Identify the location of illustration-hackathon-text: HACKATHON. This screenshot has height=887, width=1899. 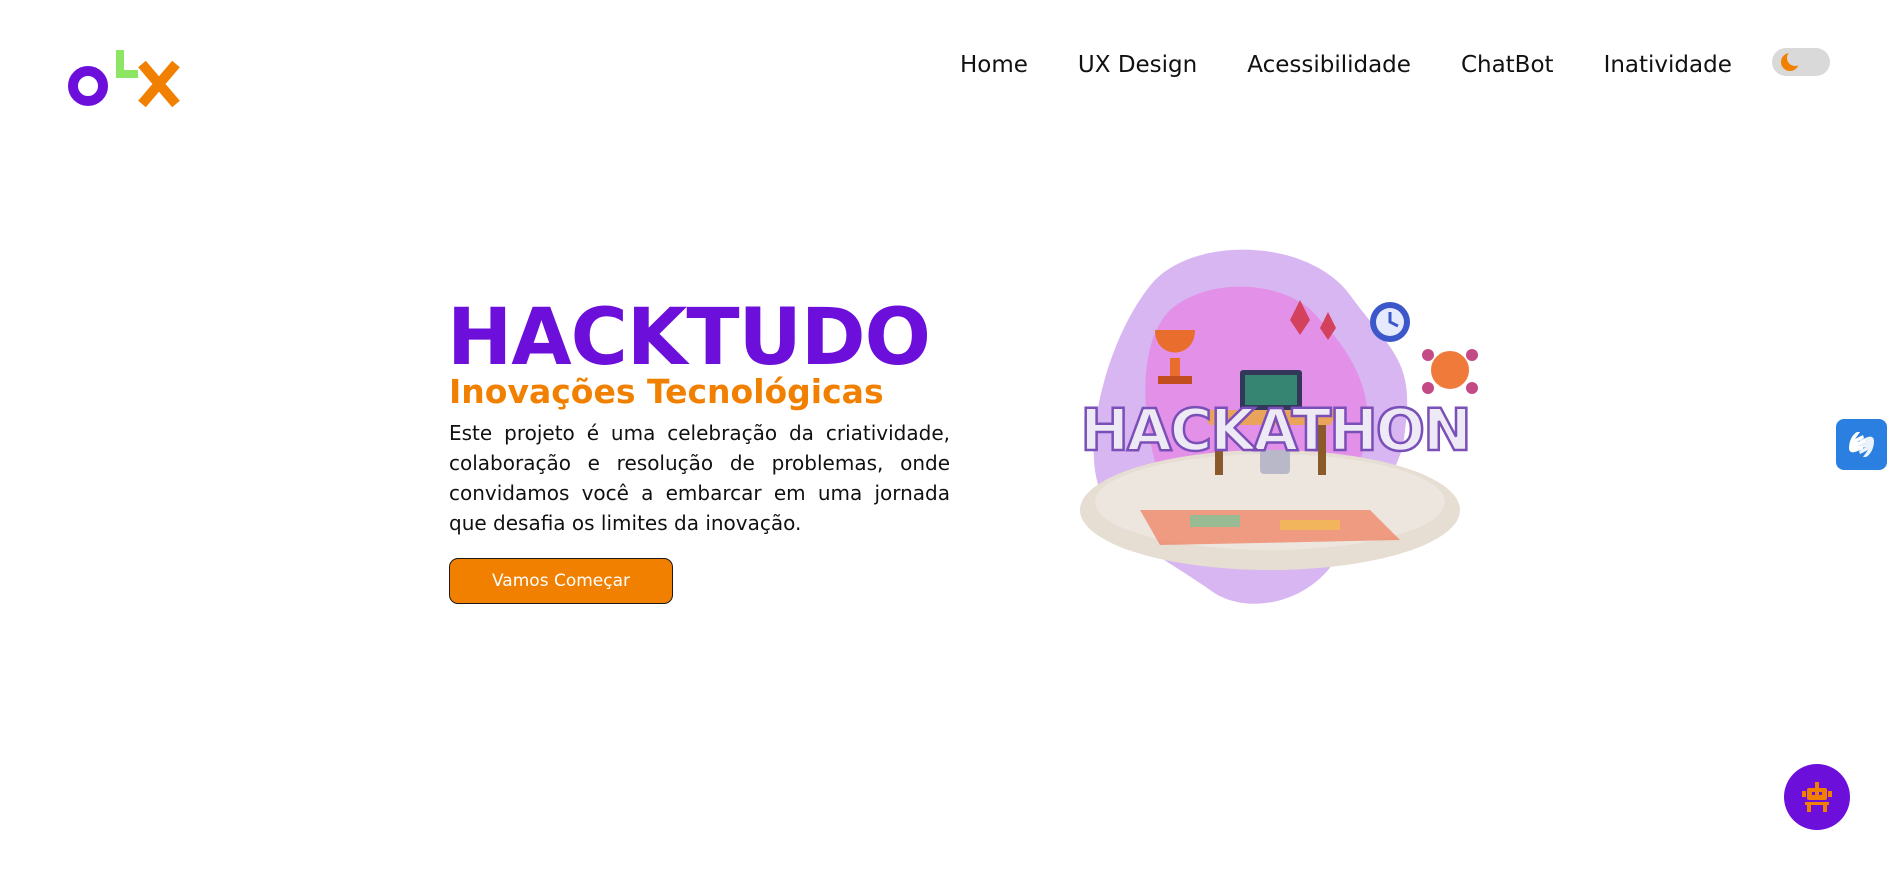
(1274, 430).